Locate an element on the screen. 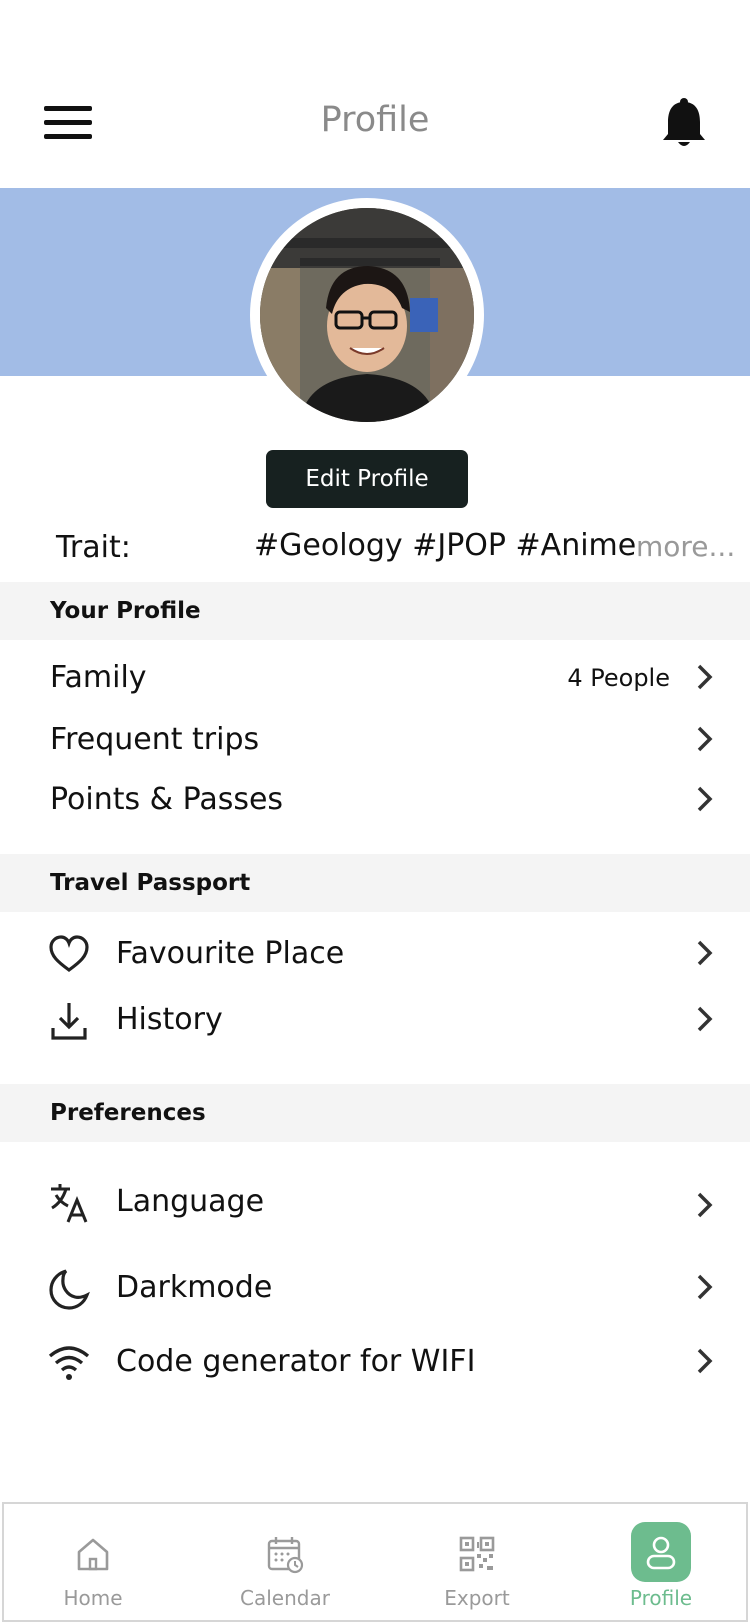  section-preferences: Preferences is located at coordinates (375, 1113).